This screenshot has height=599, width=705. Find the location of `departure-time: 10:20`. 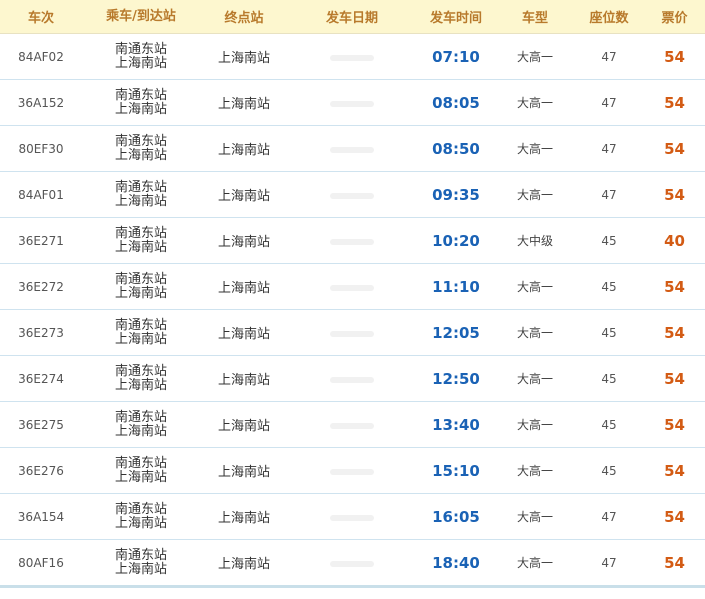

departure-time: 10:20 is located at coordinates (456, 240).